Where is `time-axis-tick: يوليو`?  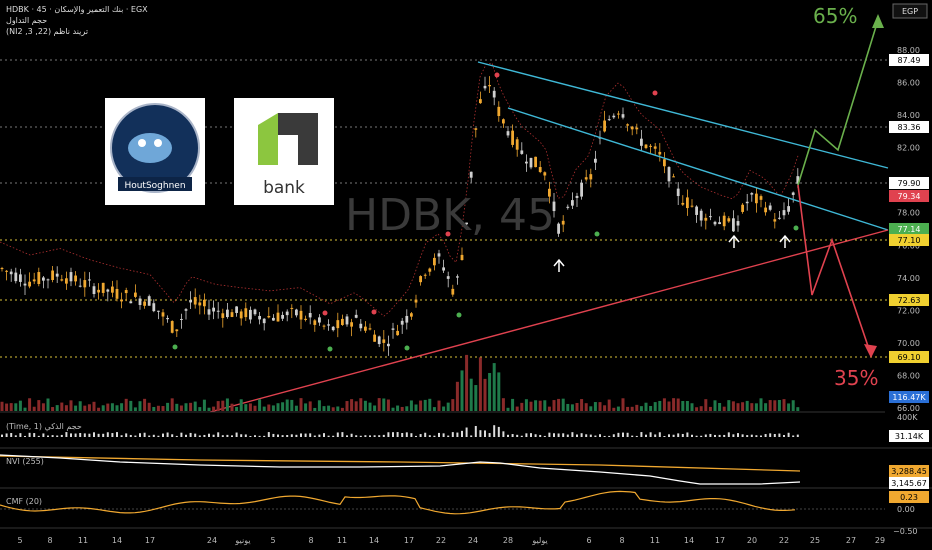
time-axis-tick: يوليو is located at coordinates (539, 540).